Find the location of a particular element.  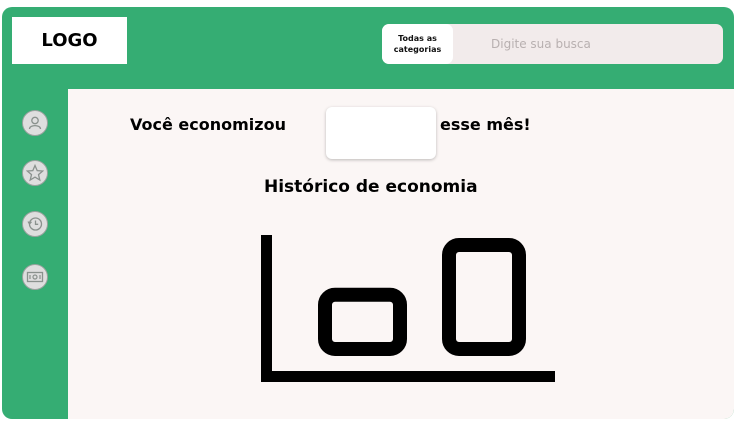

profile-button is located at coordinates (35, 123).